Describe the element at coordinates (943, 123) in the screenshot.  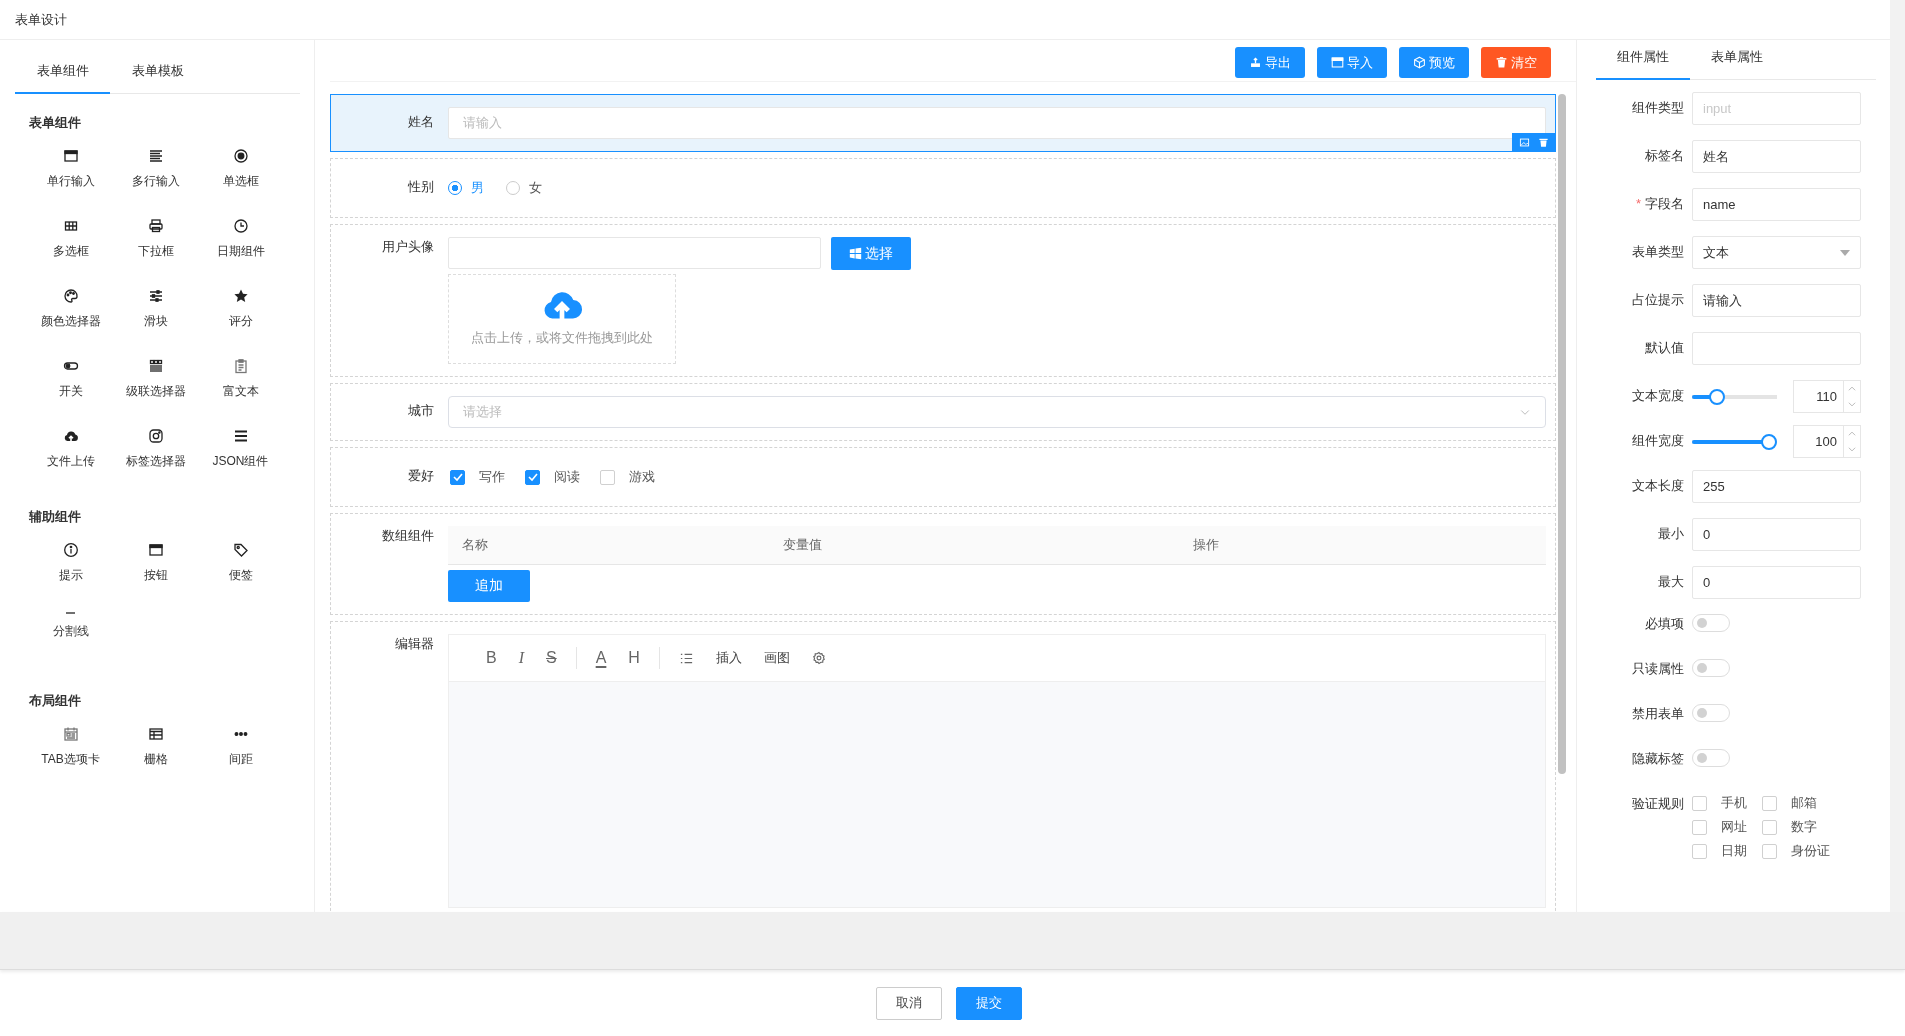
I see `form-field: 姓名 请输入` at that location.